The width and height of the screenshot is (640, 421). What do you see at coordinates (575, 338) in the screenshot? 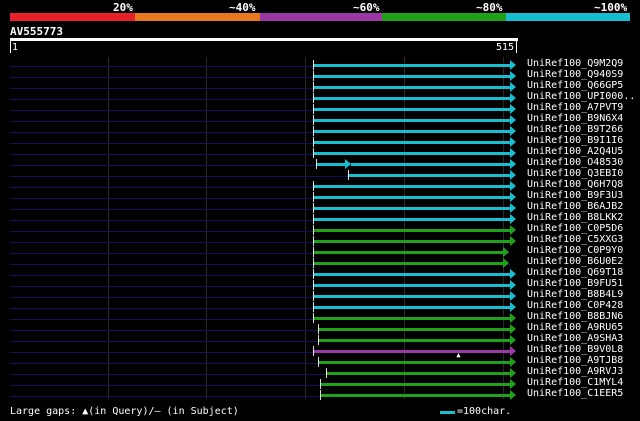
I see `hit-label: UniRef100_A9SHA3` at bounding box center [575, 338].